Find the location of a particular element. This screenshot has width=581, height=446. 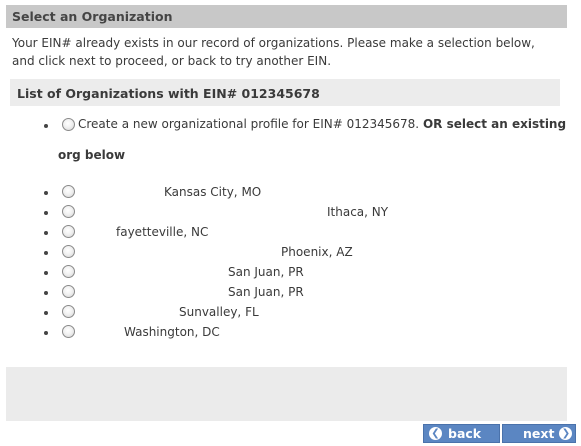

select-existing-text: OR select an existing is located at coordinates (494, 124).